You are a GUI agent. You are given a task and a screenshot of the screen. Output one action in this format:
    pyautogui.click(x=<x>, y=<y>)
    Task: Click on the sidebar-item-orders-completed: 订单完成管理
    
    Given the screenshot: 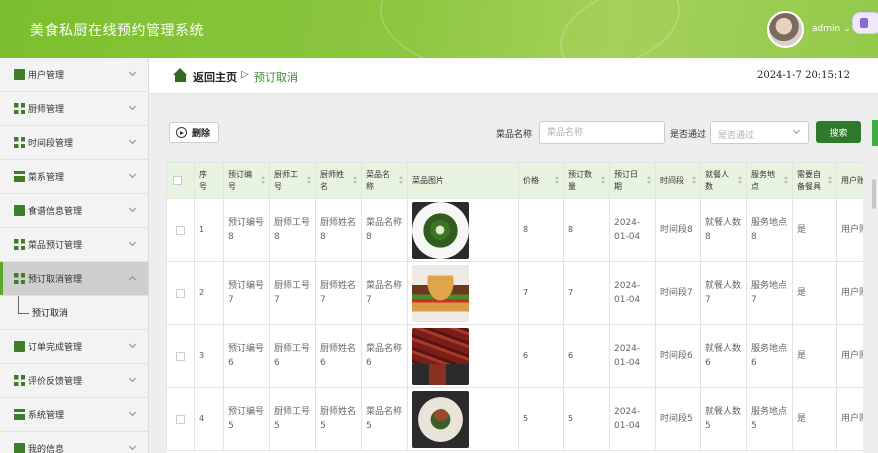 What is the action you would take?
    pyautogui.click(x=74, y=347)
    